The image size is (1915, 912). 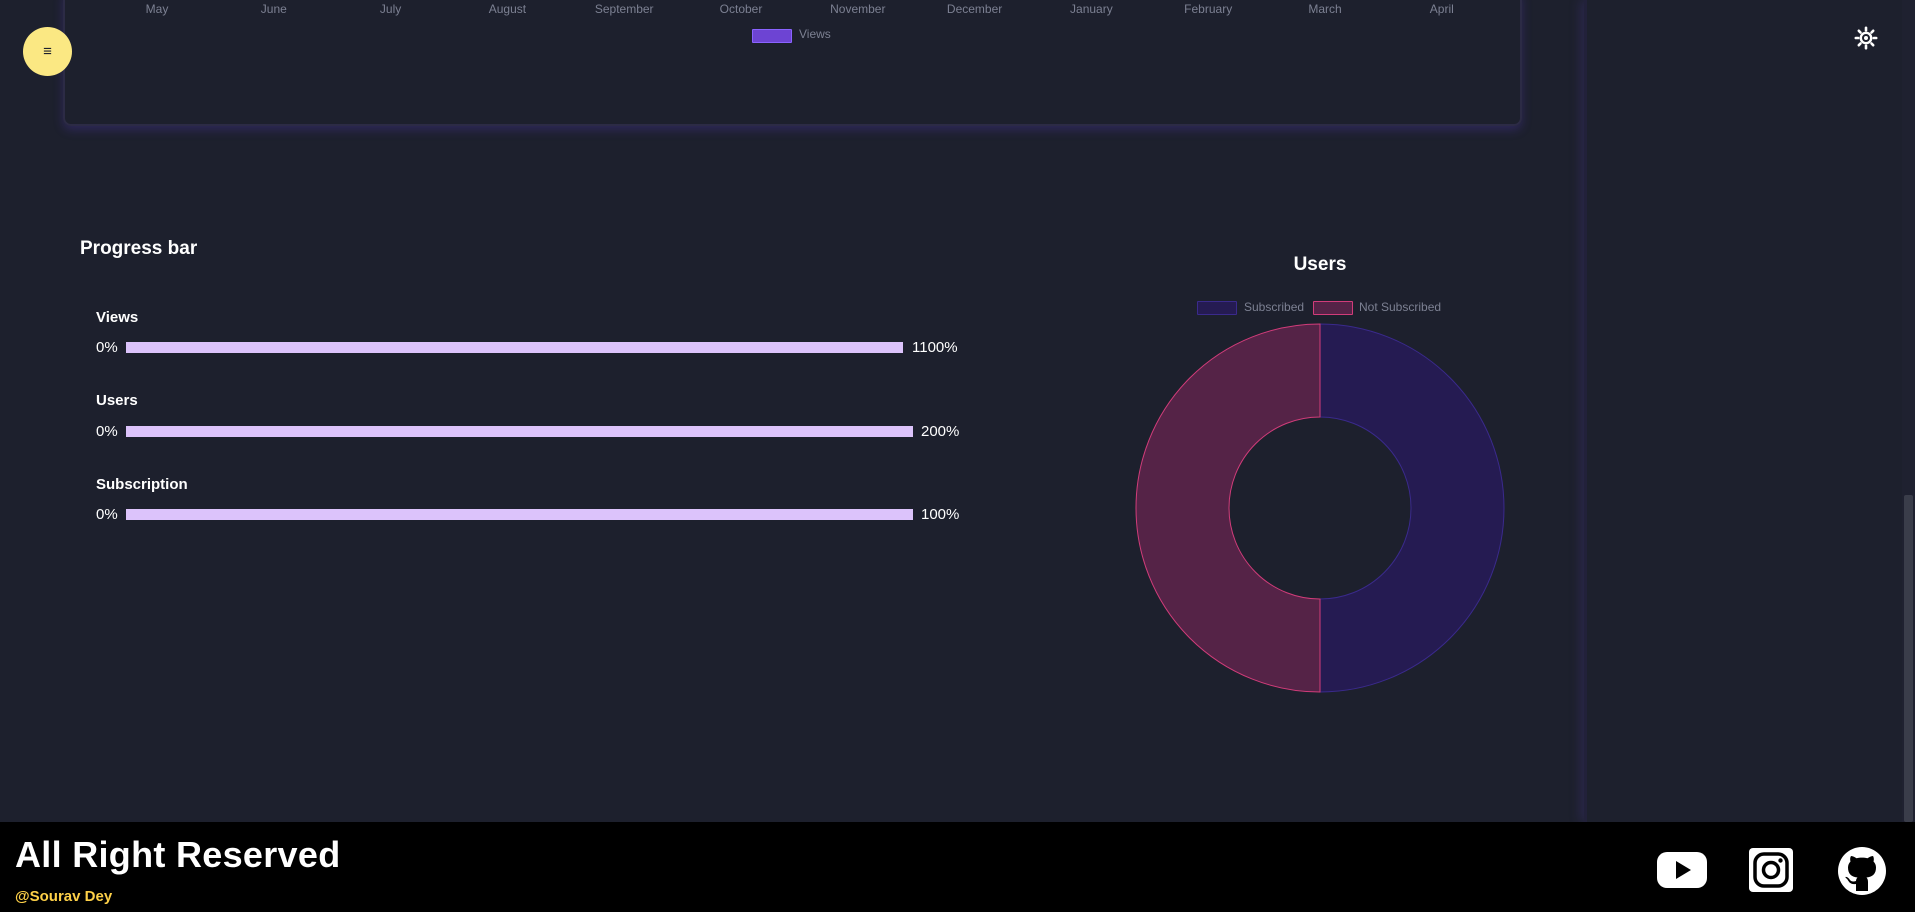 What do you see at coordinates (117, 400) in the screenshot?
I see `progress-label-users: Users` at bounding box center [117, 400].